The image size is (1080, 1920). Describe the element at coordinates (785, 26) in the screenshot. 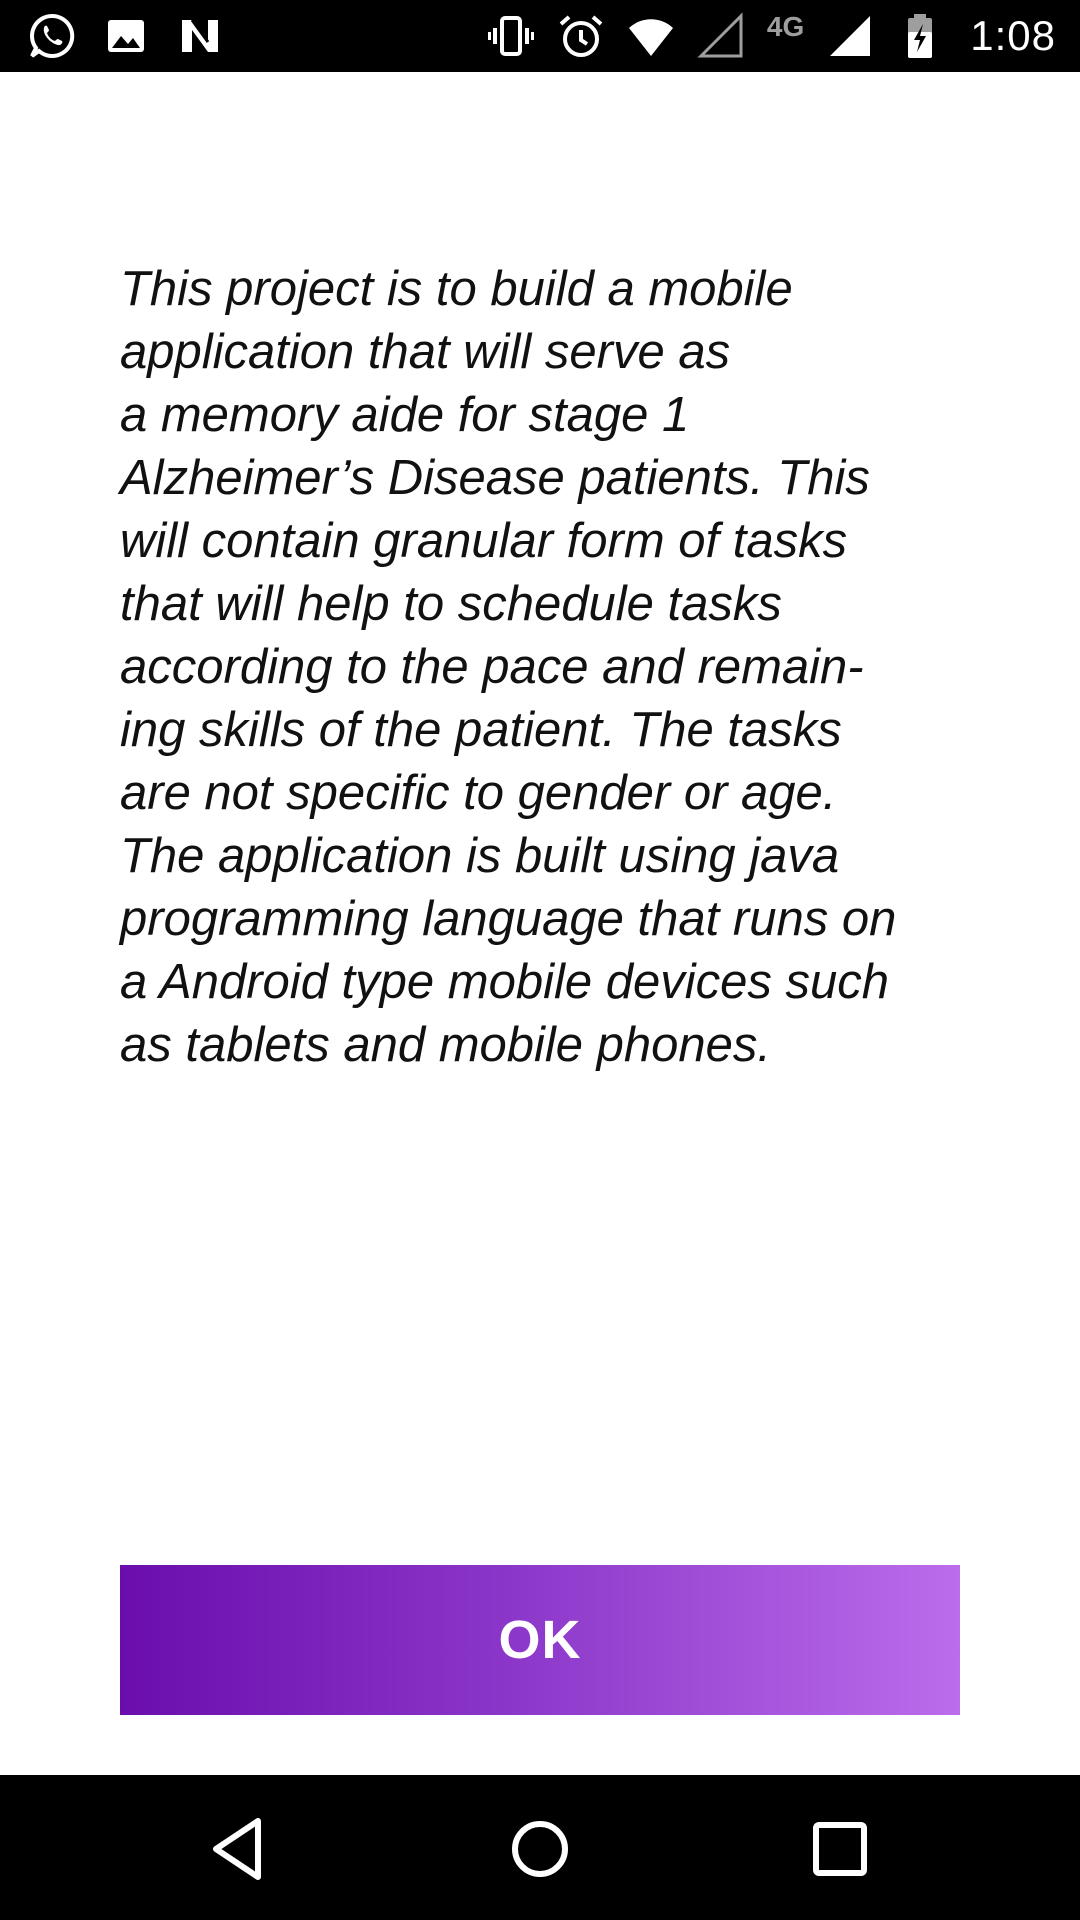

I see `network-type-label: 4G` at that location.